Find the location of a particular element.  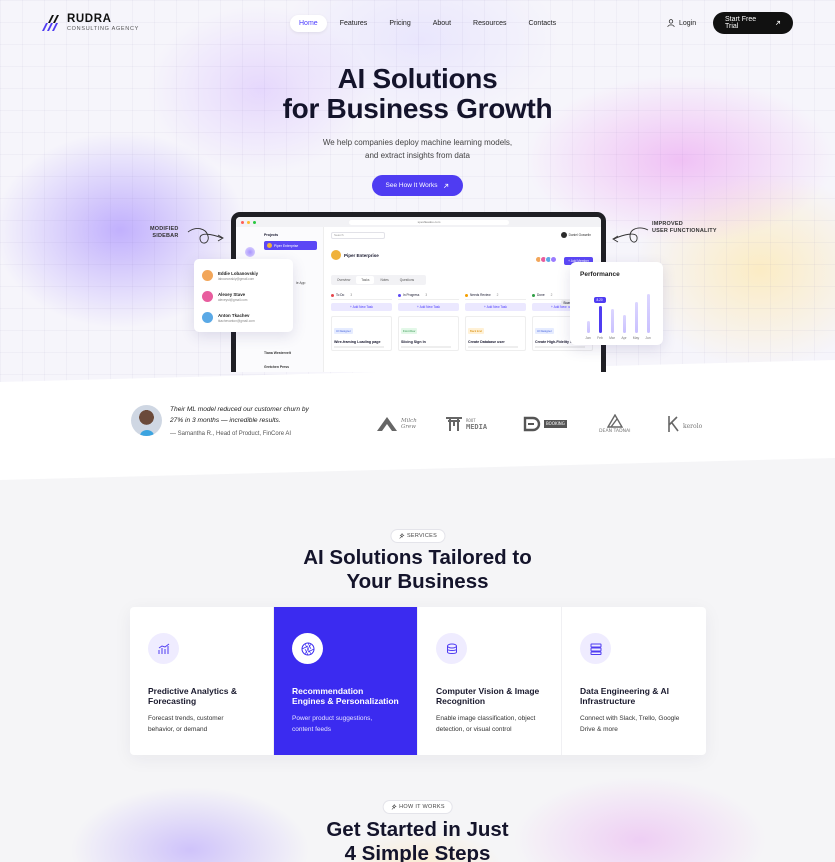

member-name: Anton Tkachev is located at coordinates (234, 315).